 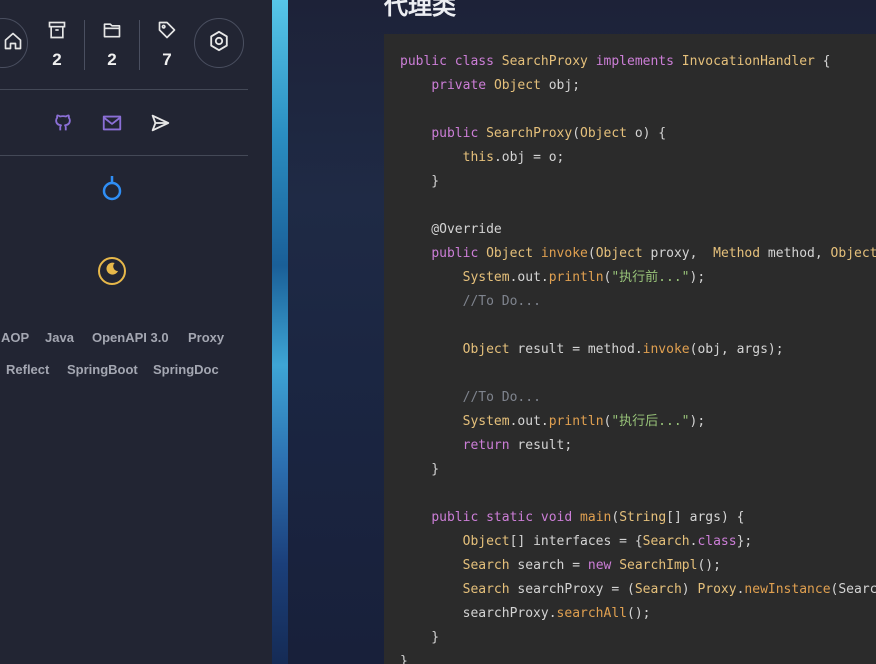 I want to click on code-line: System.out.println("执行前...");, so click(x=584, y=277).